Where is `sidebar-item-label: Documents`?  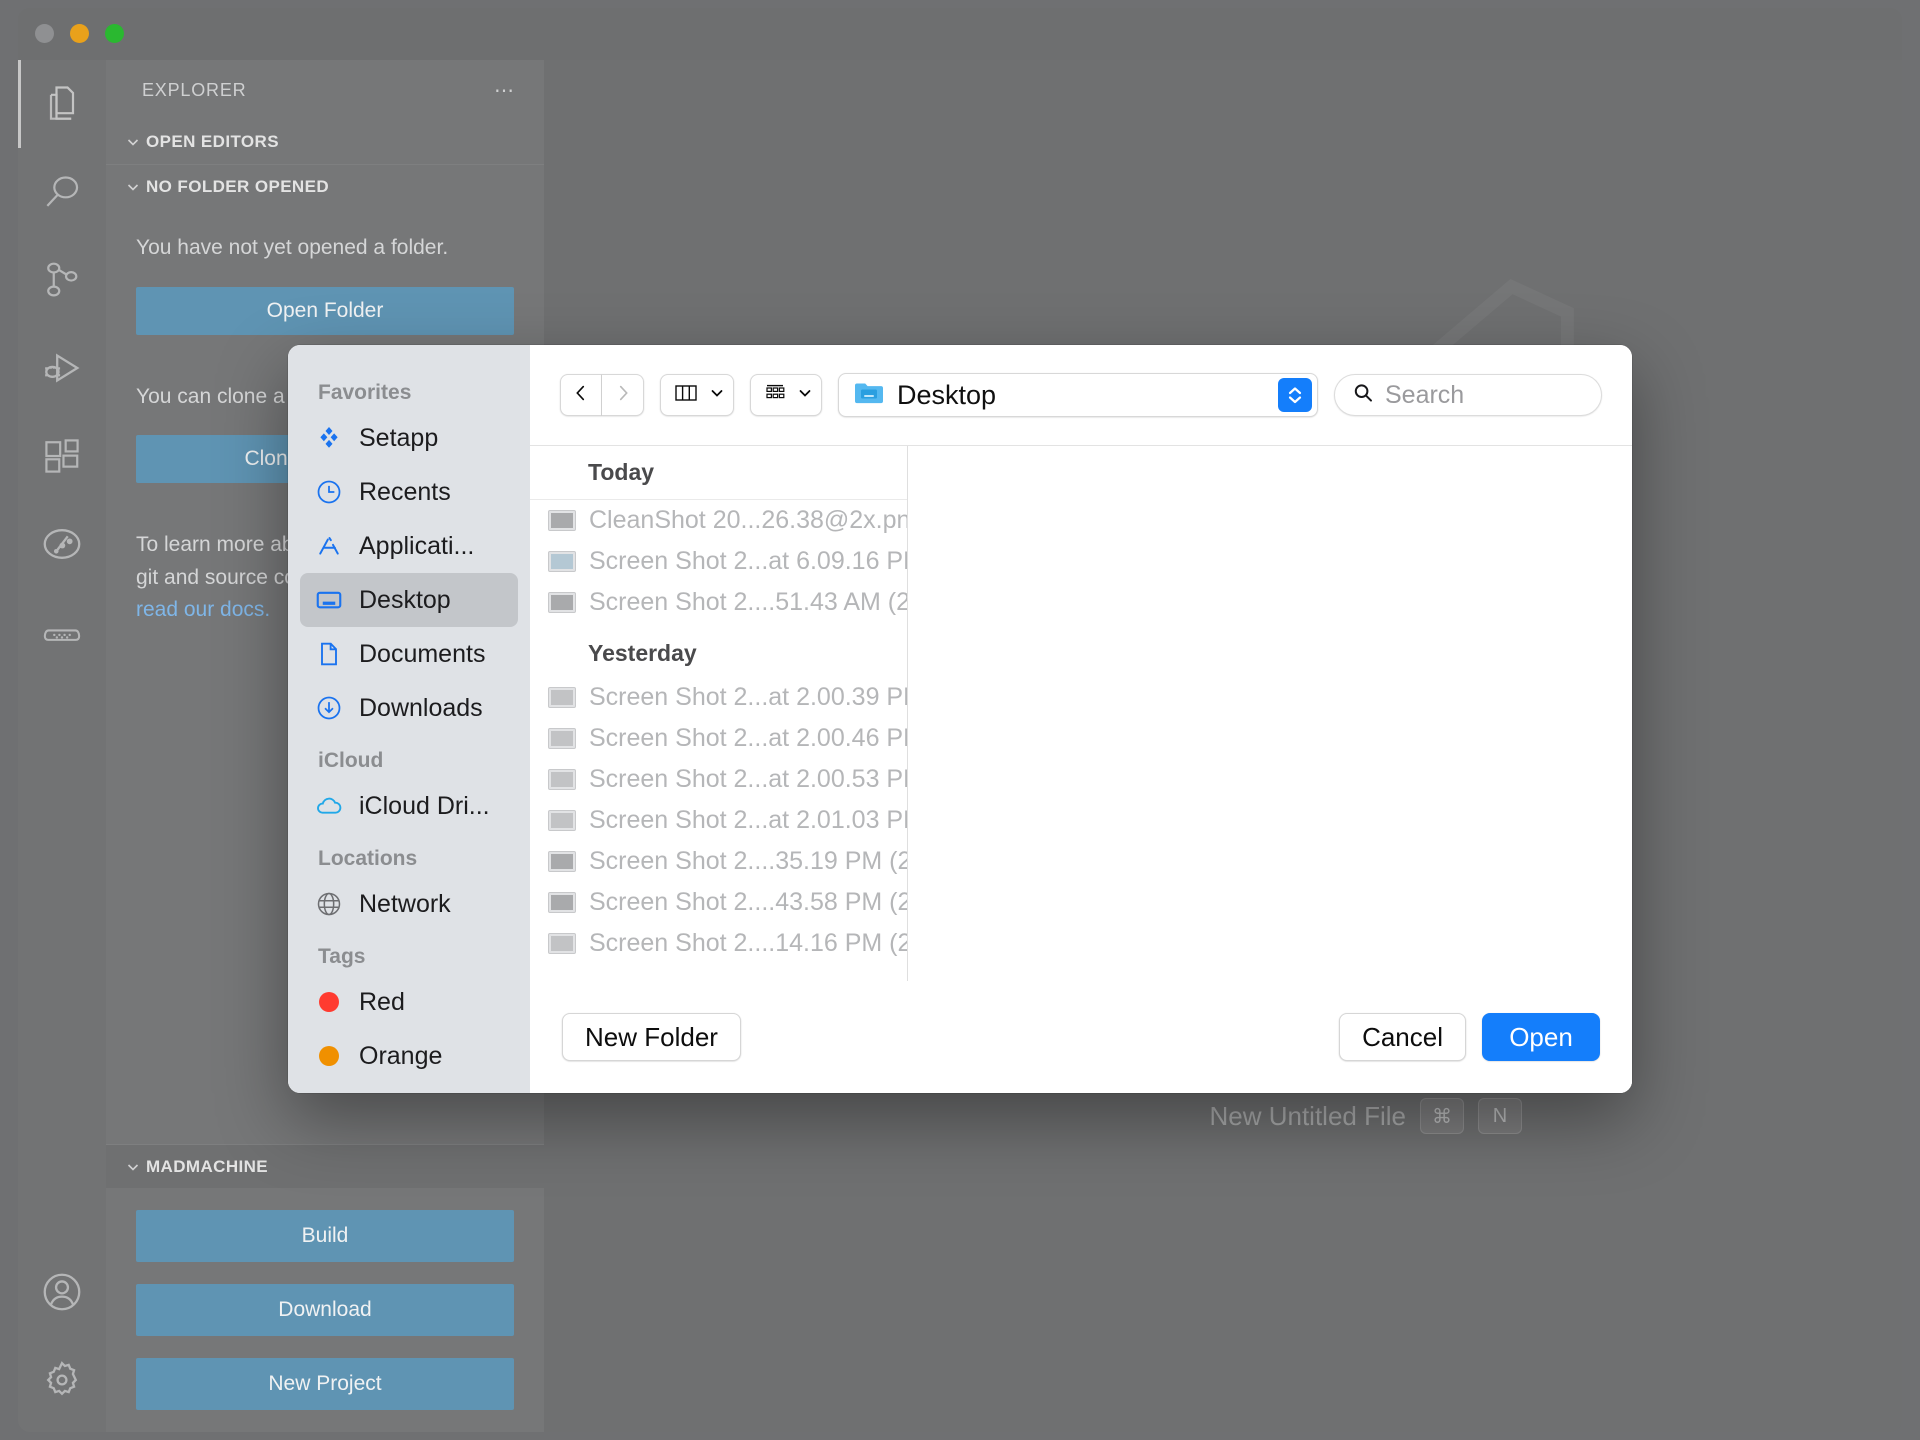 sidebar-item-label: Documents is located at coordinates (422, 653).